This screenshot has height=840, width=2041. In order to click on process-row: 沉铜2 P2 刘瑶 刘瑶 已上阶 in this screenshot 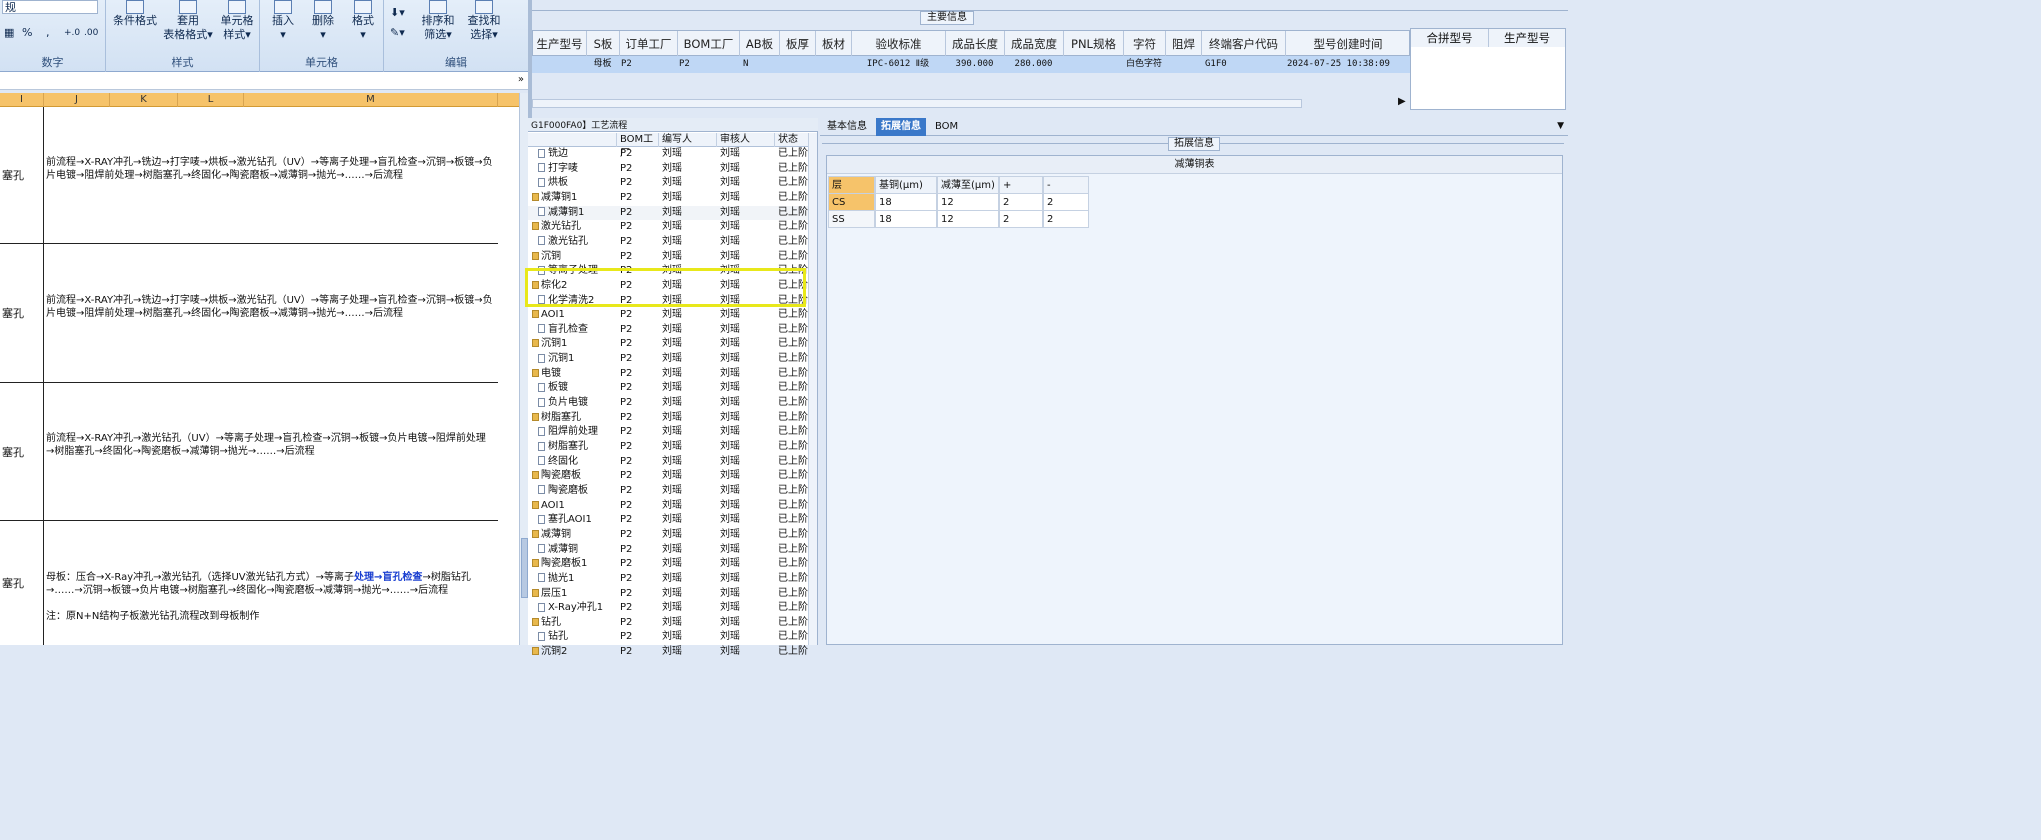, I will do `click(670, 652)`.